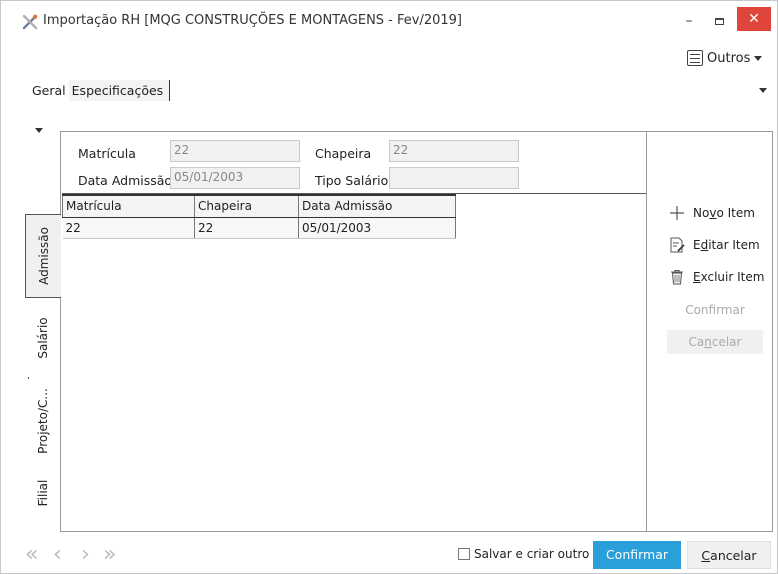 This screenshot has width=778, height=574. I want to click on tipo-salario-label: Tipo Salário, so click(352, 180).